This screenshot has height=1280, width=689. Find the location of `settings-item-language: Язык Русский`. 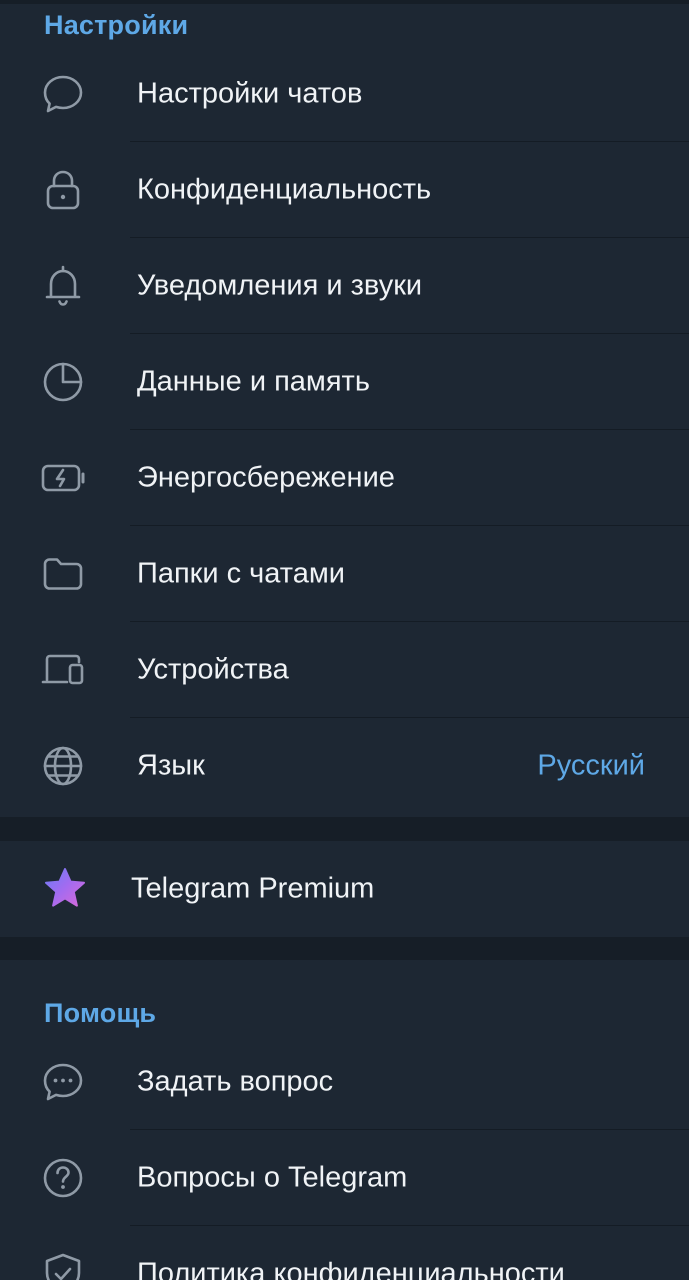

settings-item-language: Язык Русский is located at coordinates (344, 766).